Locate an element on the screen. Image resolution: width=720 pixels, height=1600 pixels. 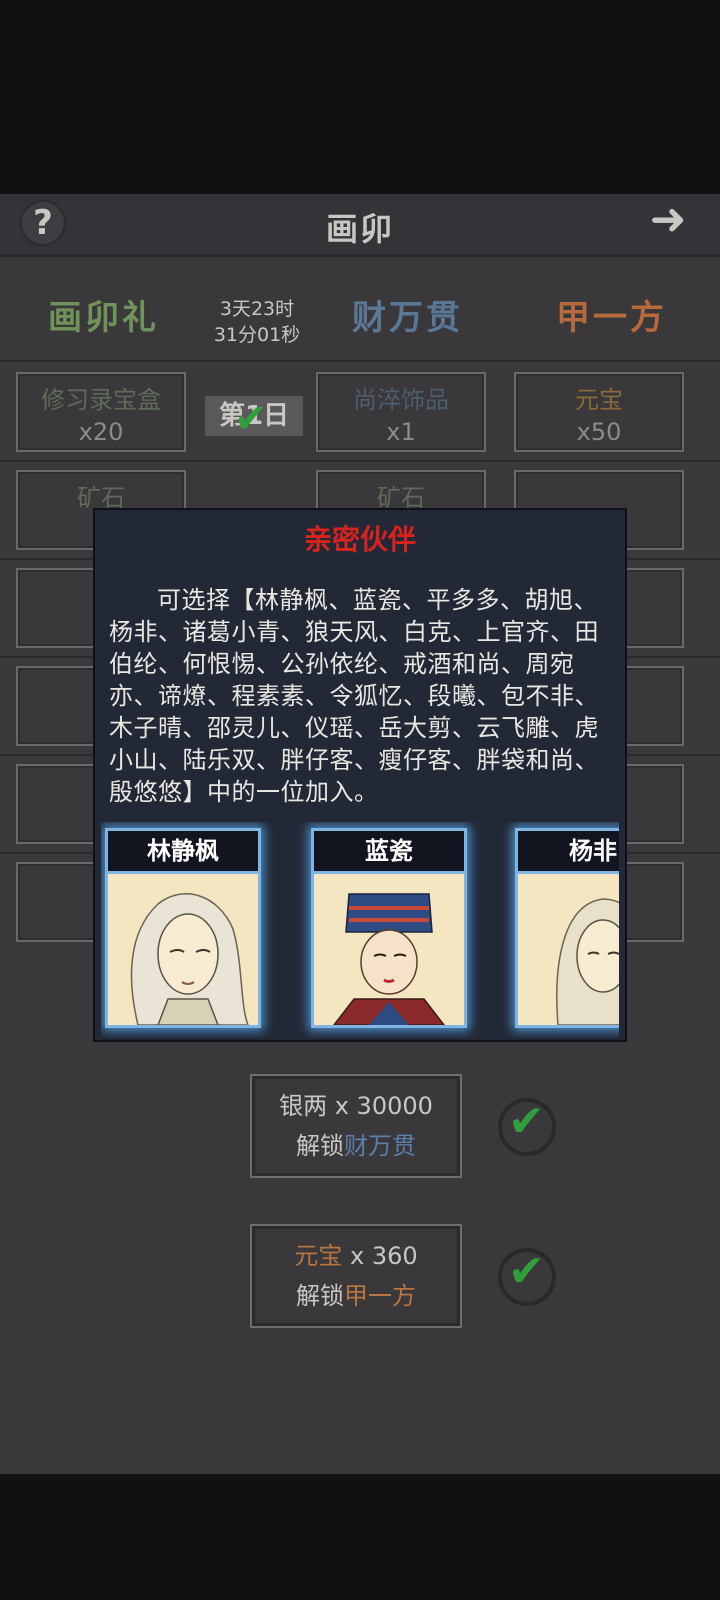
gold-unlocked-check: ✔ is located at coordinates (527, 1276).